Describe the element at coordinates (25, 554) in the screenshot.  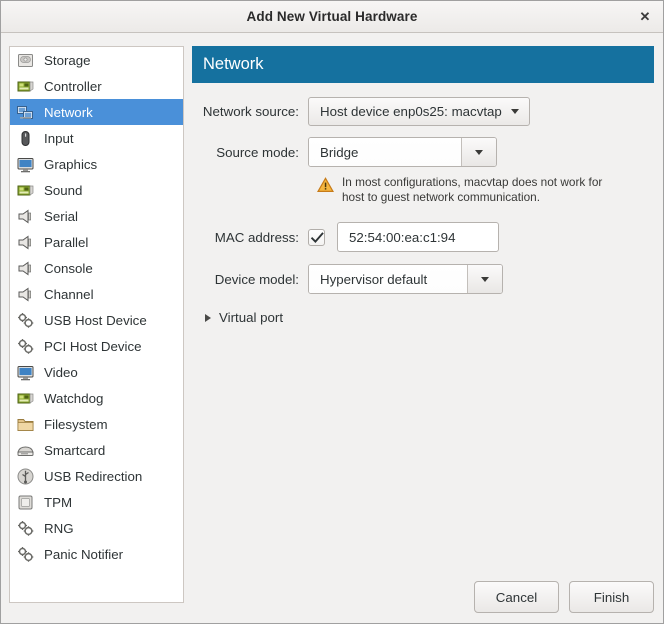
I see `panic-gears-icon` at that location.